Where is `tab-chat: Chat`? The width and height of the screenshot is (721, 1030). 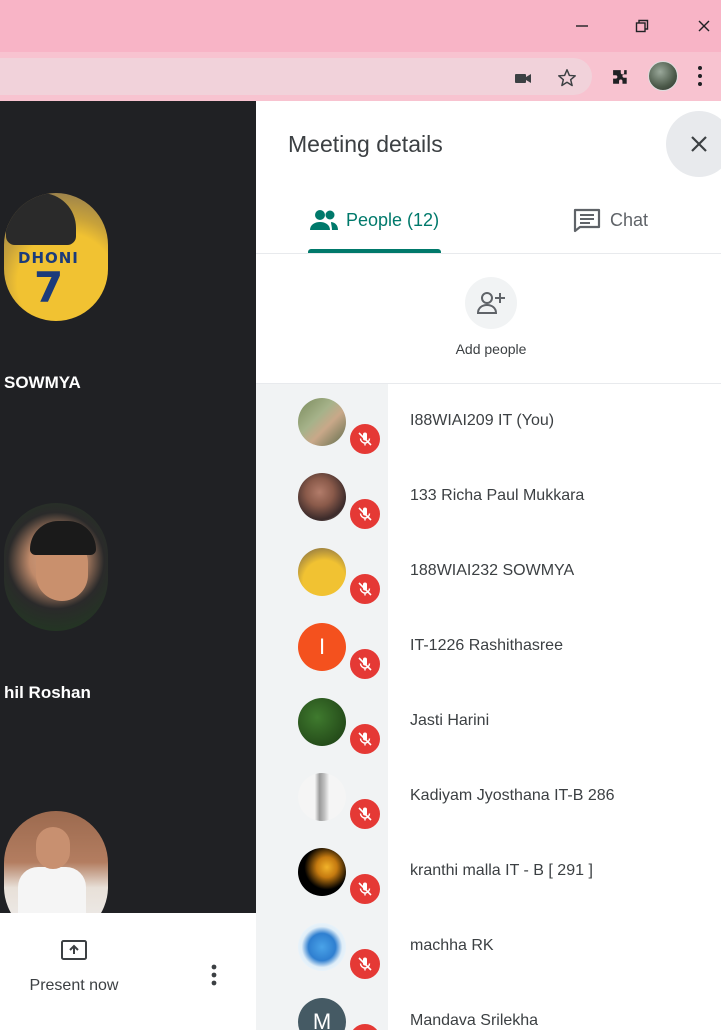
tab-chat: Chat is located at coordinates (610, 220).